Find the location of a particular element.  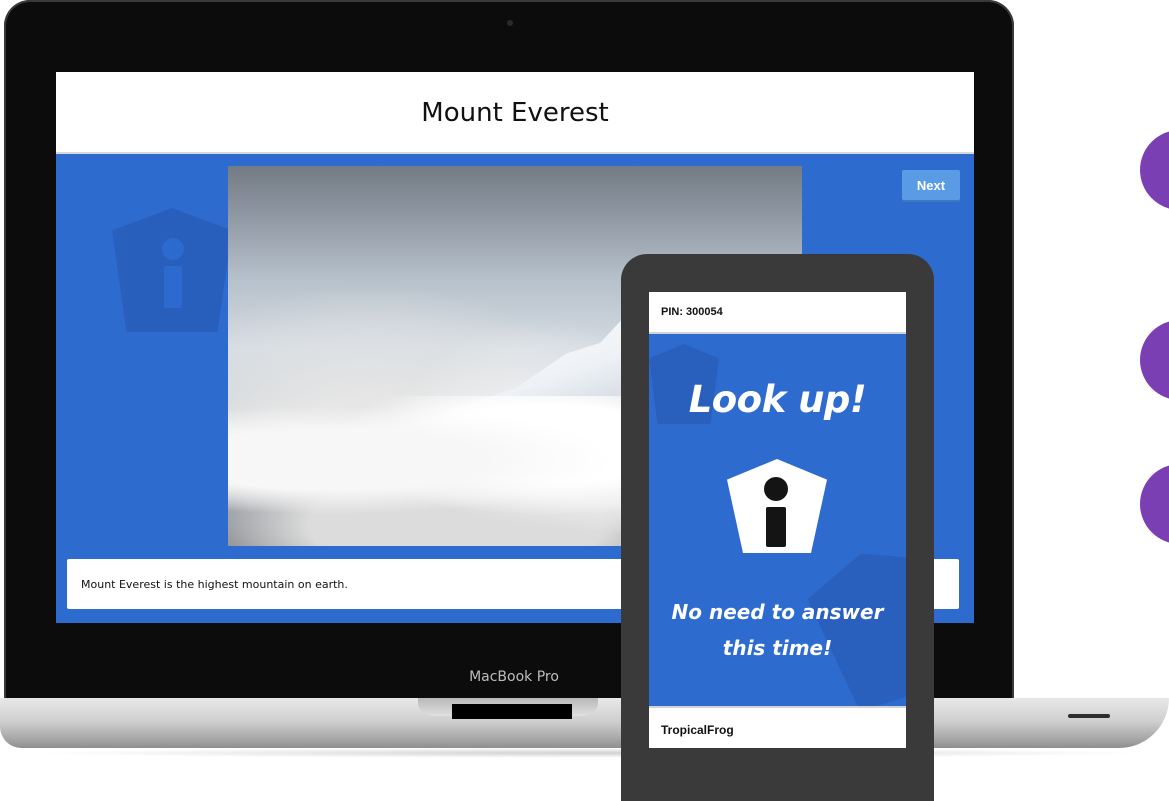

camera-icon is located at coordinates (510, 23).